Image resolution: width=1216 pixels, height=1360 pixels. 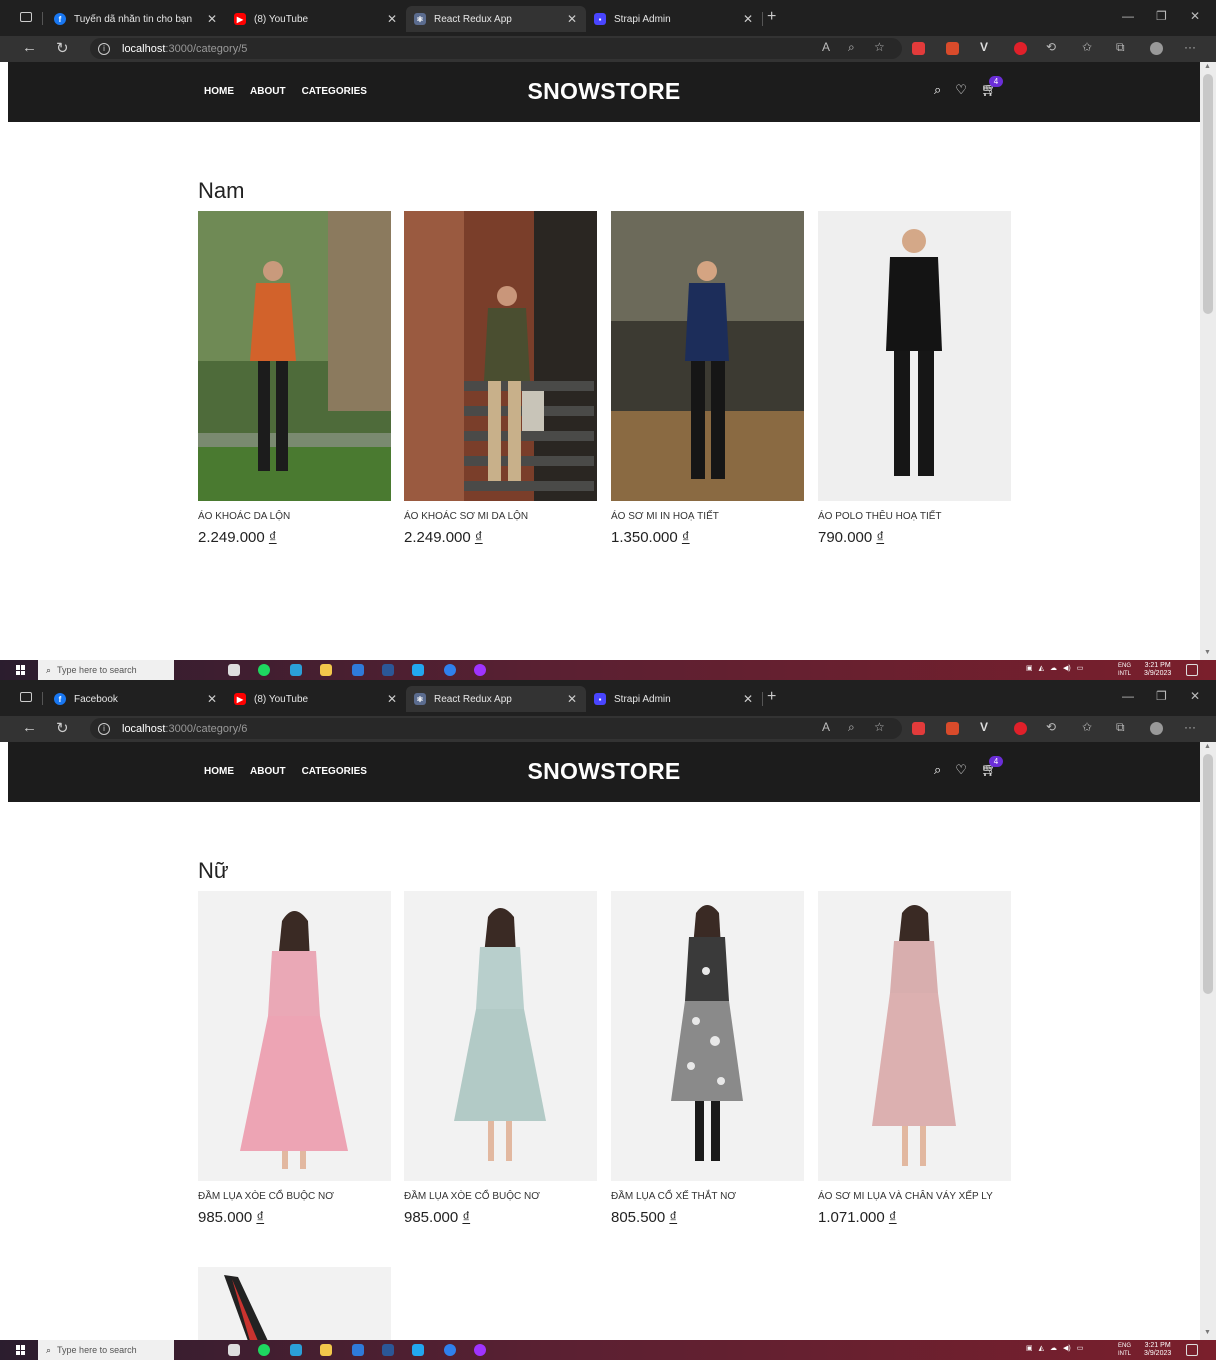 I want to click on url-field: i localhost :3000/category/6, so click(x=496, y=728).